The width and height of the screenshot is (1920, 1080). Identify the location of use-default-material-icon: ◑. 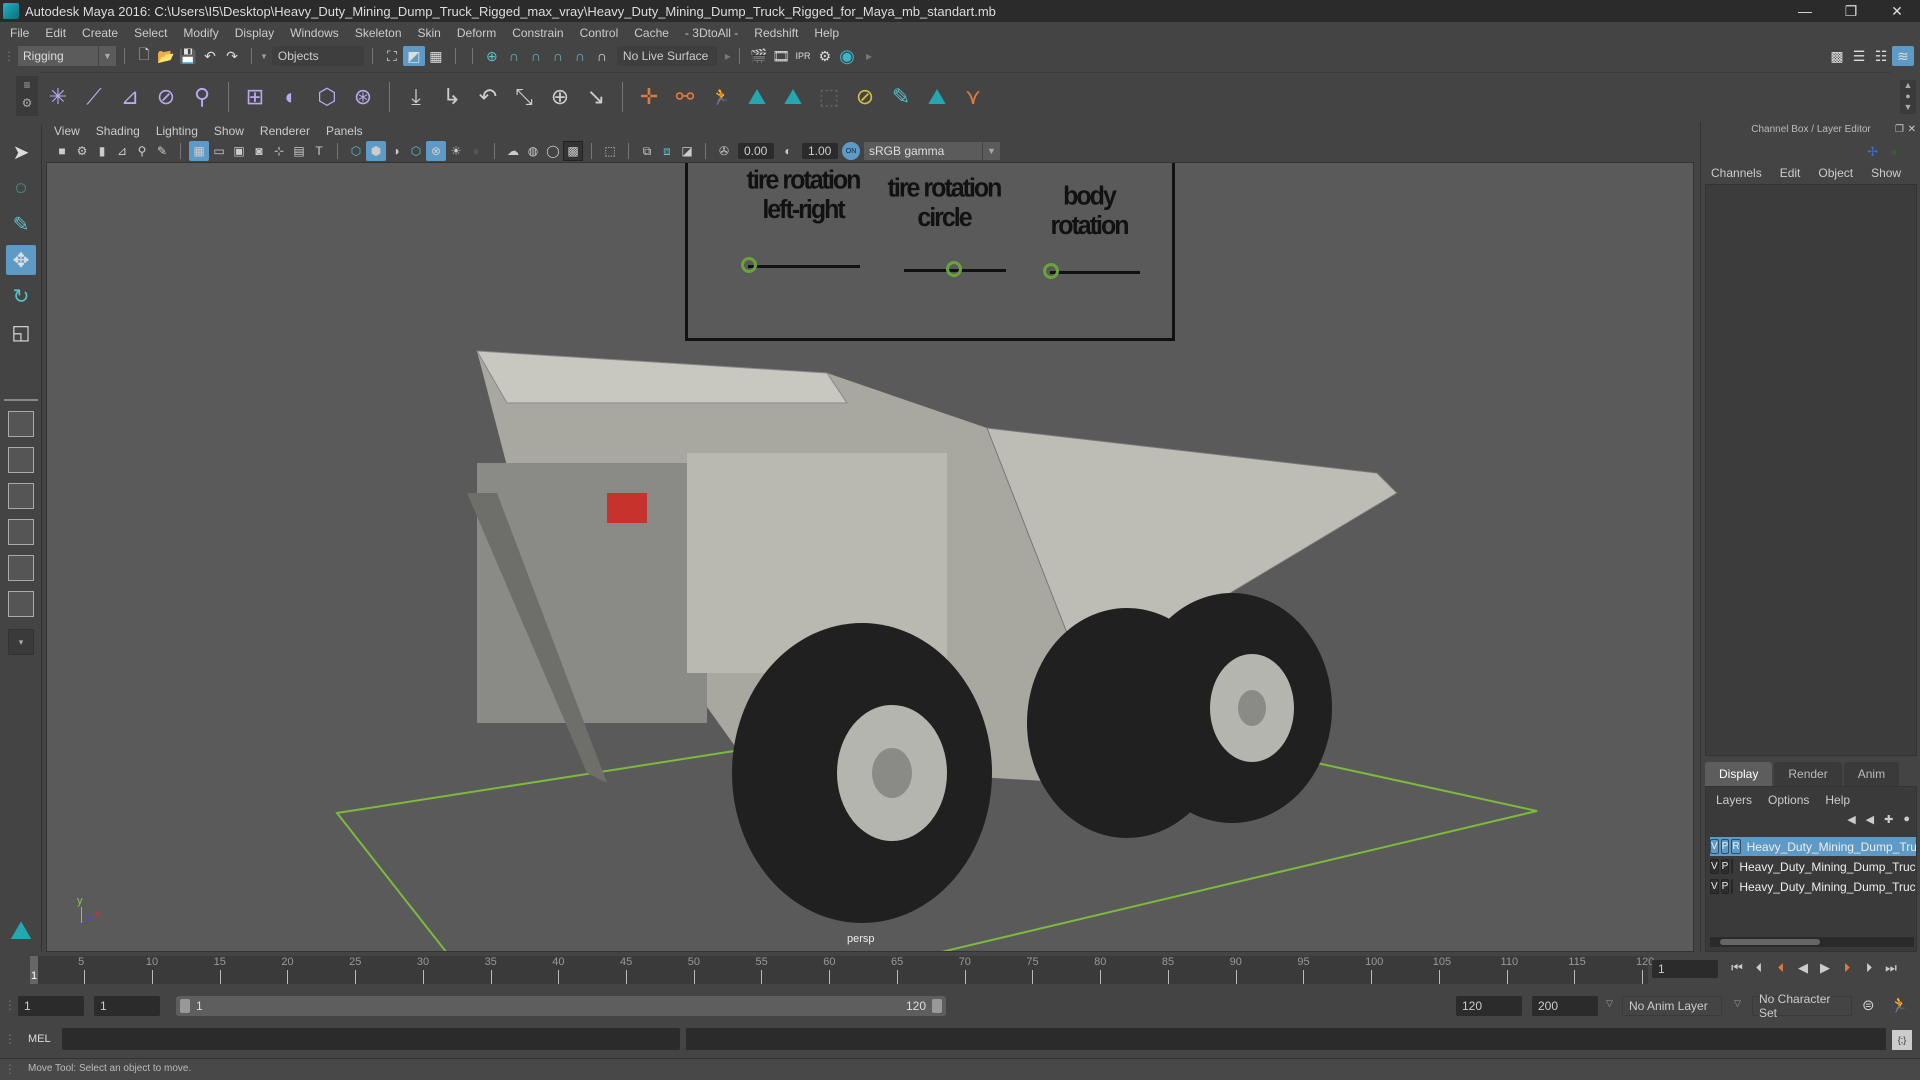
(396, 151).